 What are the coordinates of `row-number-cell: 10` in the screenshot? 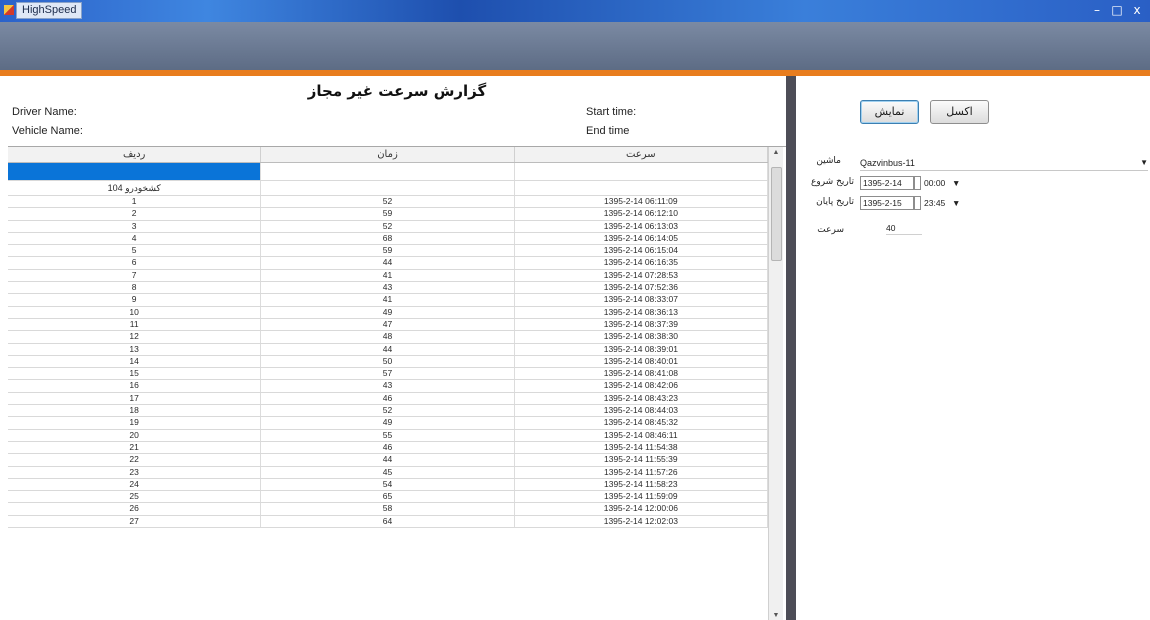 It's located at (135, 312).